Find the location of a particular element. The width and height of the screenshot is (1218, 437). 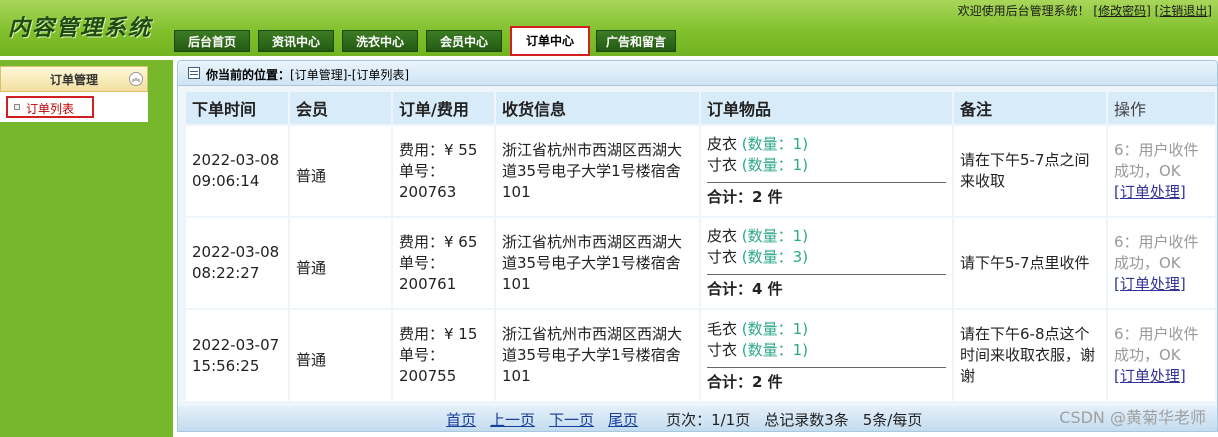

cell-order-time: 2022-03-07 15:56:25 is located at coordinates (237, 354).